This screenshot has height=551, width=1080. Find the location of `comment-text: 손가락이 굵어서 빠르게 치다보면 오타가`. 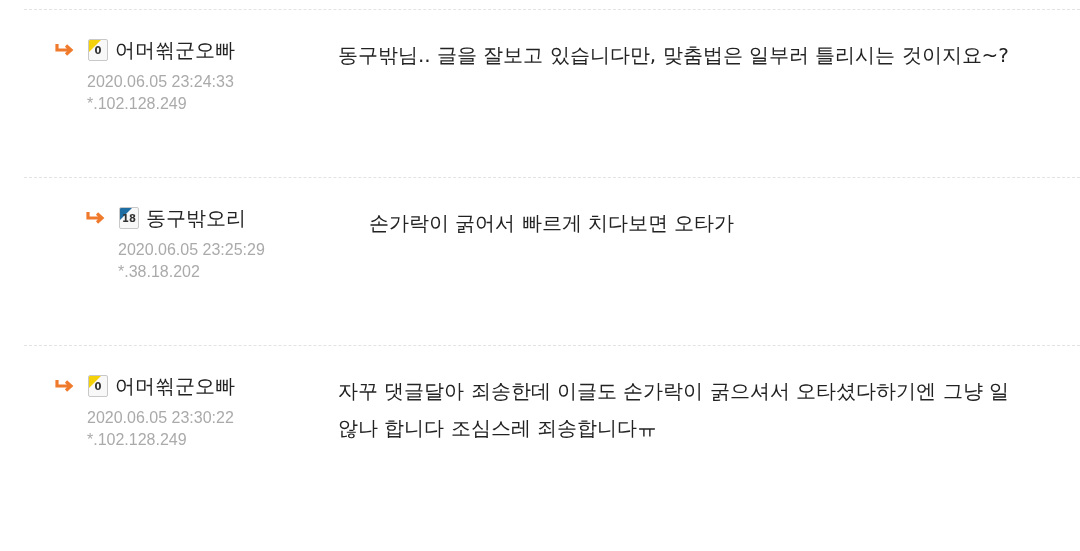

comment-text: 손가락이 굵어서 빠르게 치다보면 오타가 is located at coordinates (552, 223).